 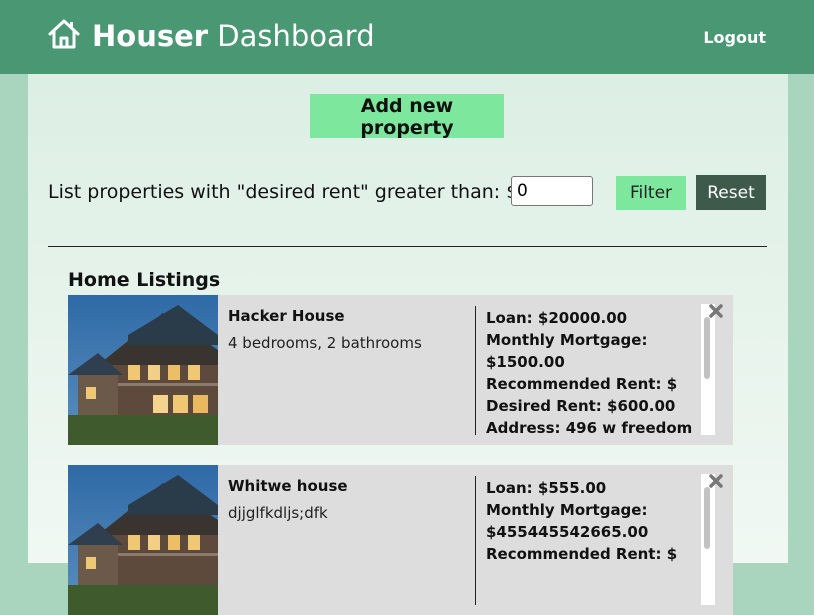 What do you see at coordinates (296, 36) in the screenshot?
I see `brand-rest: Dashboard` at bounding box center [296, 36].